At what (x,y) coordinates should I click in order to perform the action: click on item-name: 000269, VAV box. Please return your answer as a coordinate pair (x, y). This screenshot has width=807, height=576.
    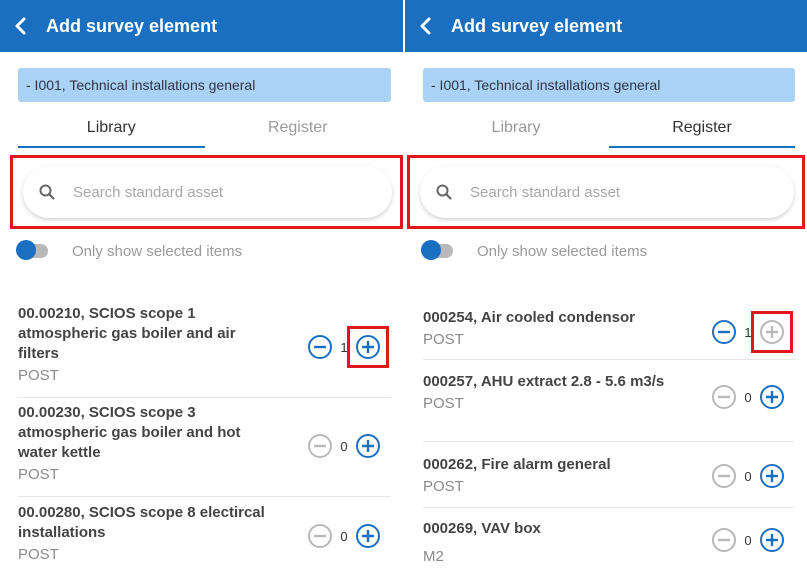
    Looking at the image, I should click on (482, 528).